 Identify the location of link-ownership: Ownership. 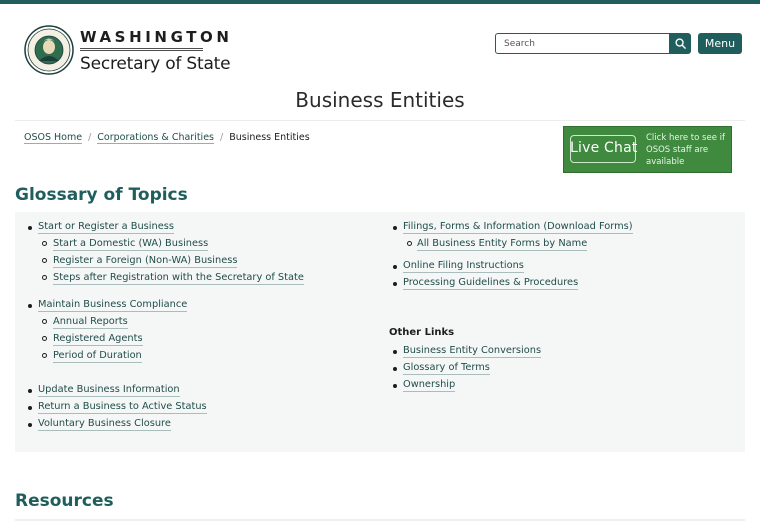
(429, 385).